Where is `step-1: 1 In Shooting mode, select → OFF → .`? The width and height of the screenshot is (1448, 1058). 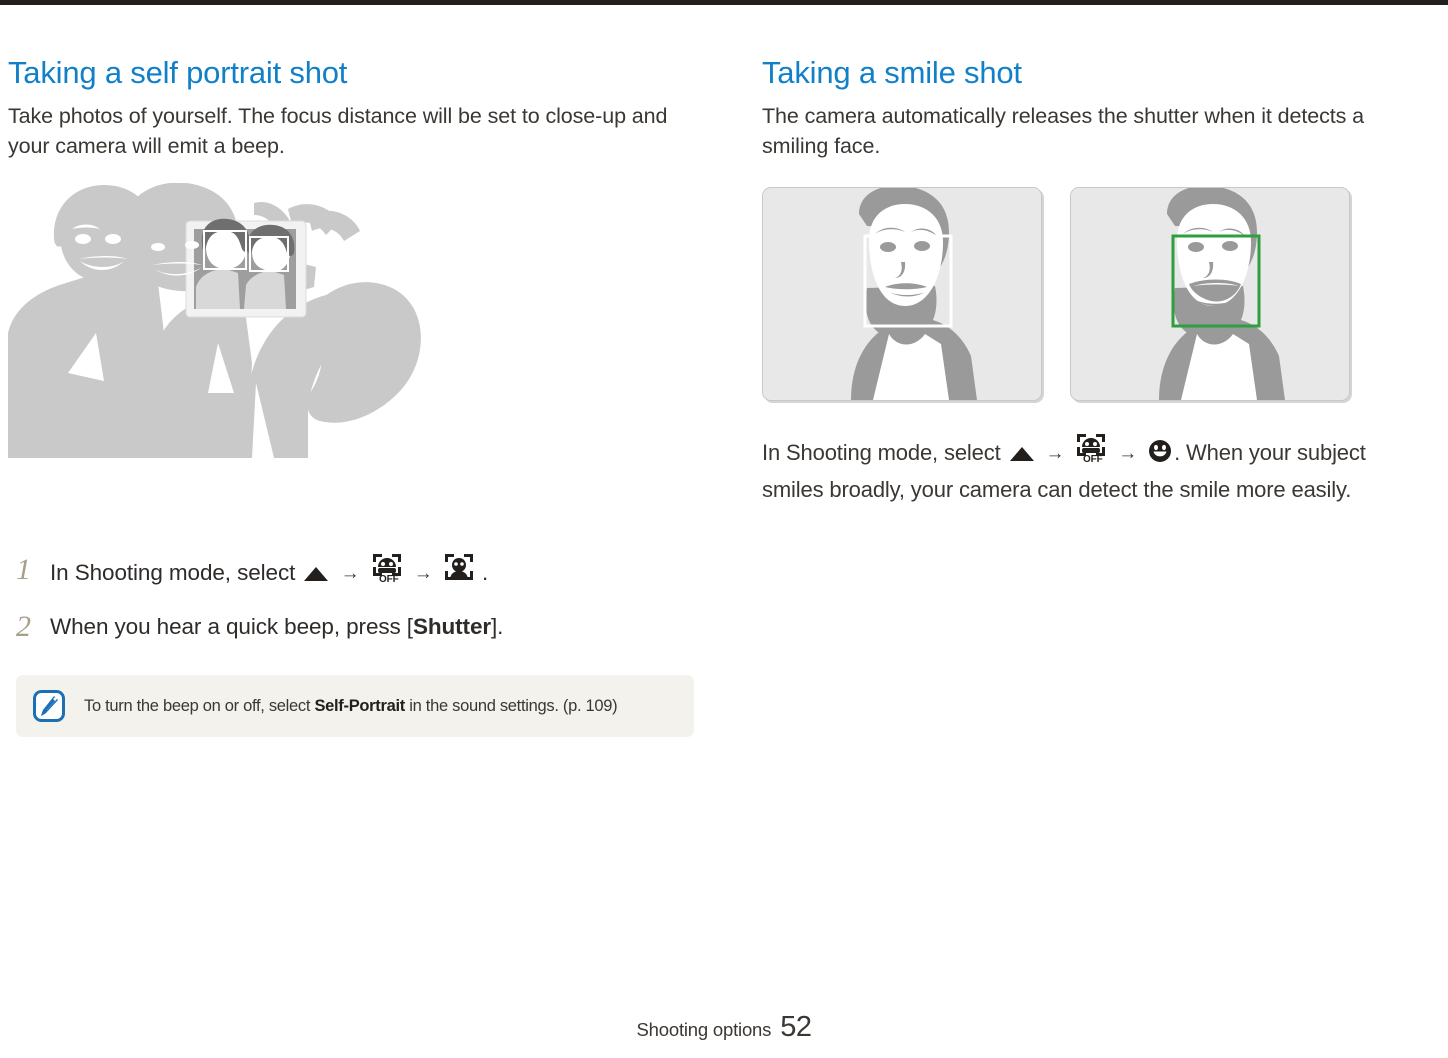
step-1: 1 In Shooting mode, select → OFF → . is located at coordinates (356, 573).